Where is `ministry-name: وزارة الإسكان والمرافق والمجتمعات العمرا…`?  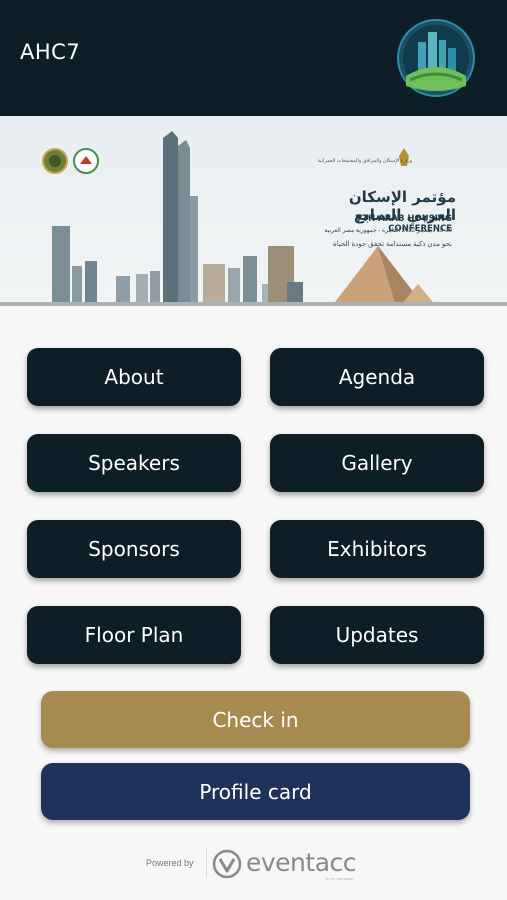 ministry-name: وزارة الإسكان والمرافق والمجتمعات العمرا… is located at coordinates (364, 161).